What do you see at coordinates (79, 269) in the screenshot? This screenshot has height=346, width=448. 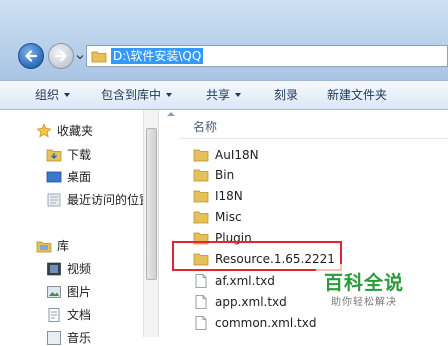 I see `nav-label: 视频` at bounding box center [79, 269].